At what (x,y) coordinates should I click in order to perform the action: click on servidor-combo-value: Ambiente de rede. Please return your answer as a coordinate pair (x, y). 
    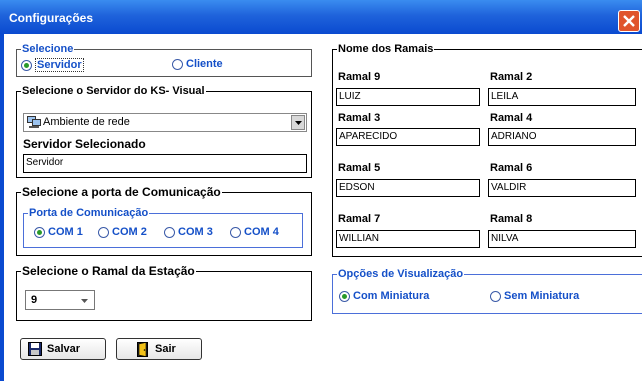
    Looking at the image, I should click on (86, 122).